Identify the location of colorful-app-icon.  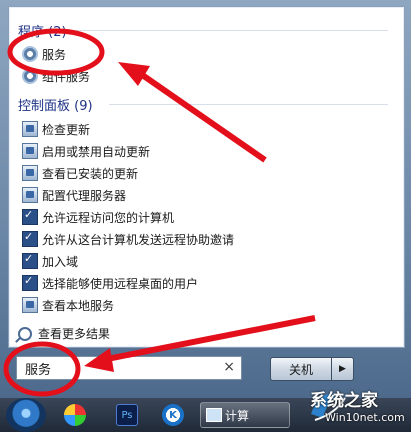
(75, 415).